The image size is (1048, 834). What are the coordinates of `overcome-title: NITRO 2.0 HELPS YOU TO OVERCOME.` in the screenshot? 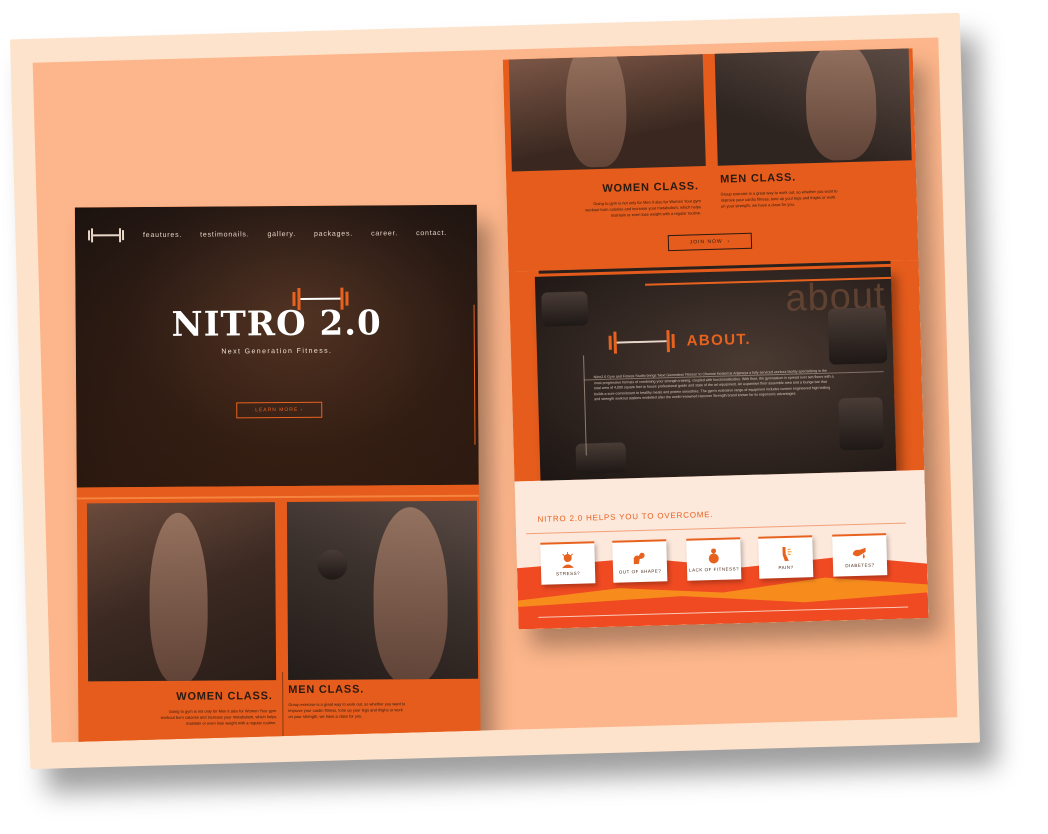 It's located at (625, 516).